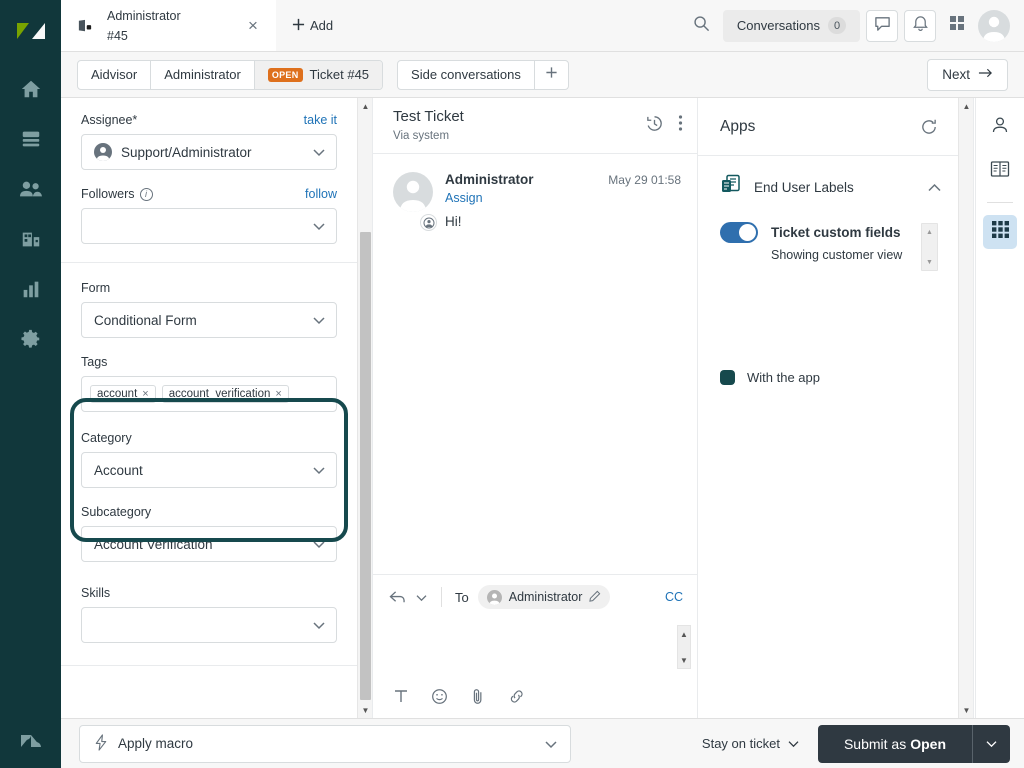 Image resolution: width=1024 pixels, height=768 pixels. Describe the element at coordinates (209, 470) in the screenshot. I see `category-select: Account` at that location.